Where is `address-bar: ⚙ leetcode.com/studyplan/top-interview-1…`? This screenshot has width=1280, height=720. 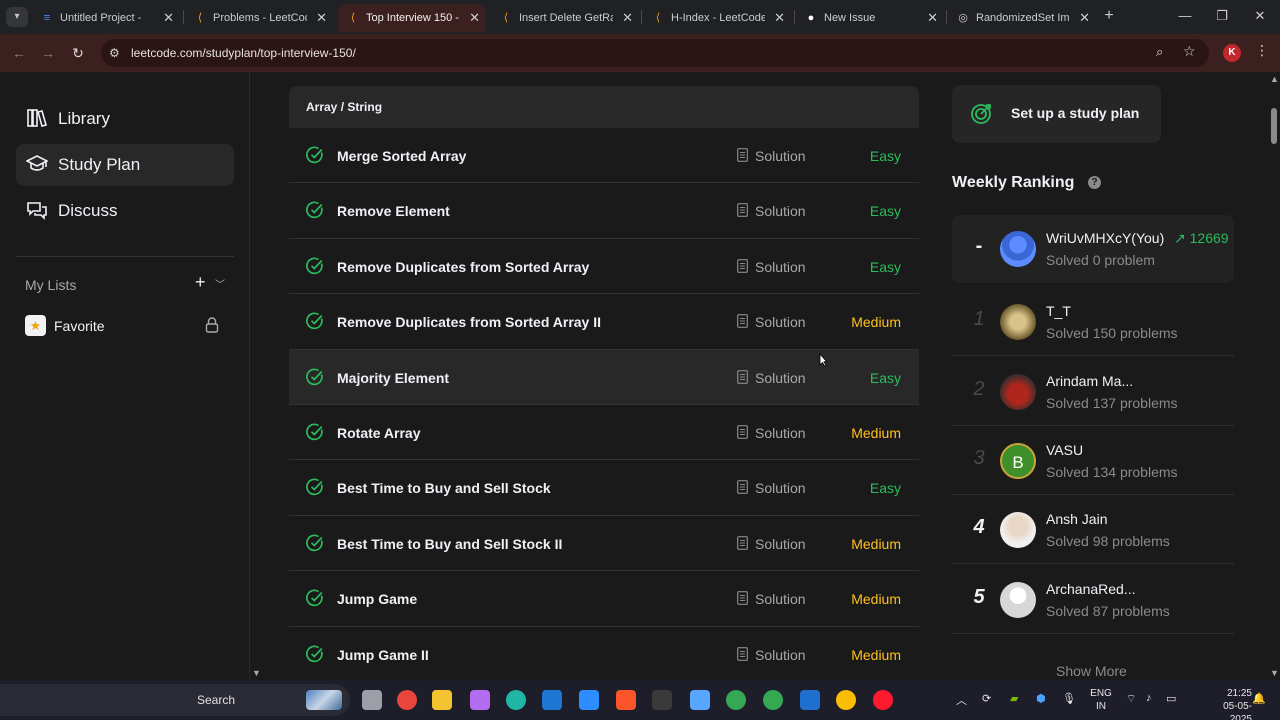
address-bar: ⚙ leetcode.com/studyplan/top-interview-1… is located at coordinates (655, 53).